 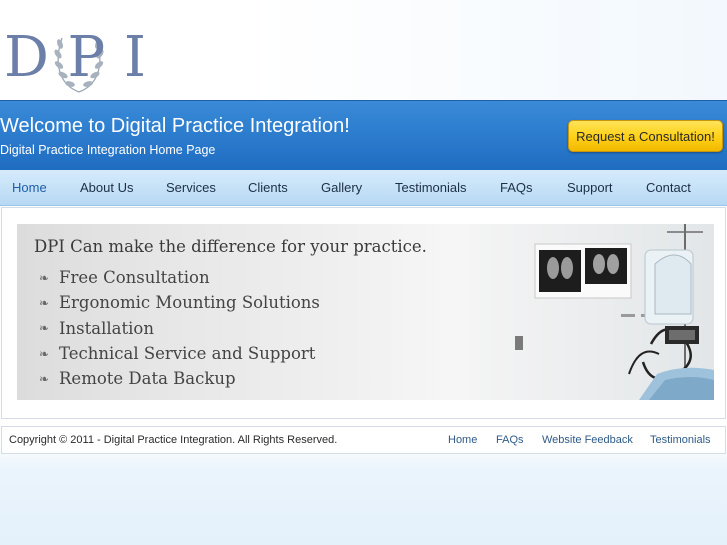 What do you see at coordinates (147, 379) in the screenshot?
I see `list-item-label: Remote Data Backup` at bounding box center [147, 379].